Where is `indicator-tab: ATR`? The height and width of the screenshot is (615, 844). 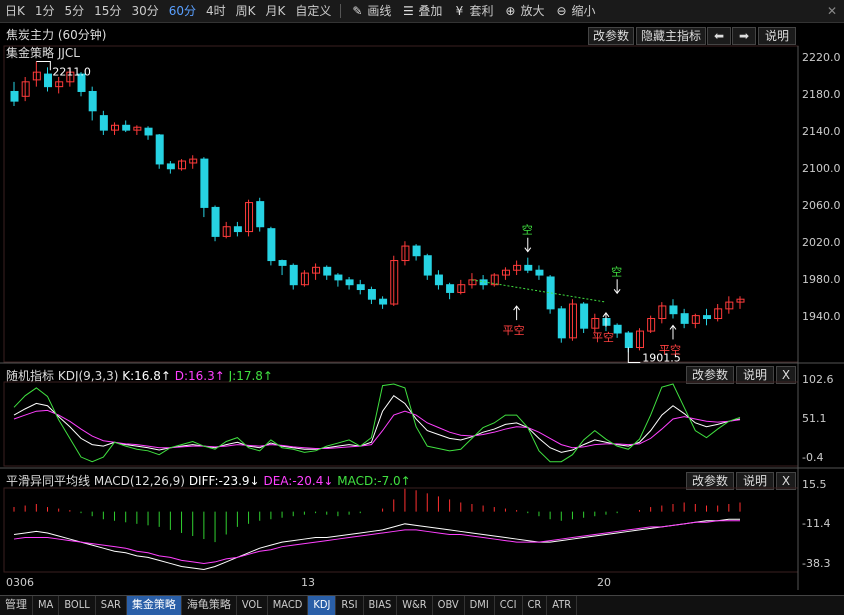
indicator-tab: ATR is located at coordinates (562, 605).